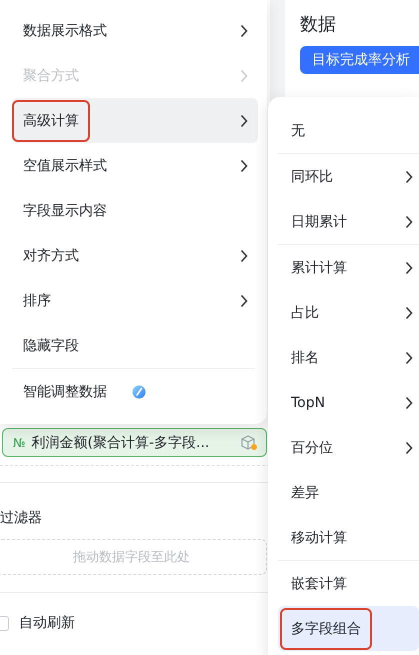  What do you see at coordinates (348, 176) in the screenshot?
I see `menu-item: 同环比` at bounding box center [348, 176].